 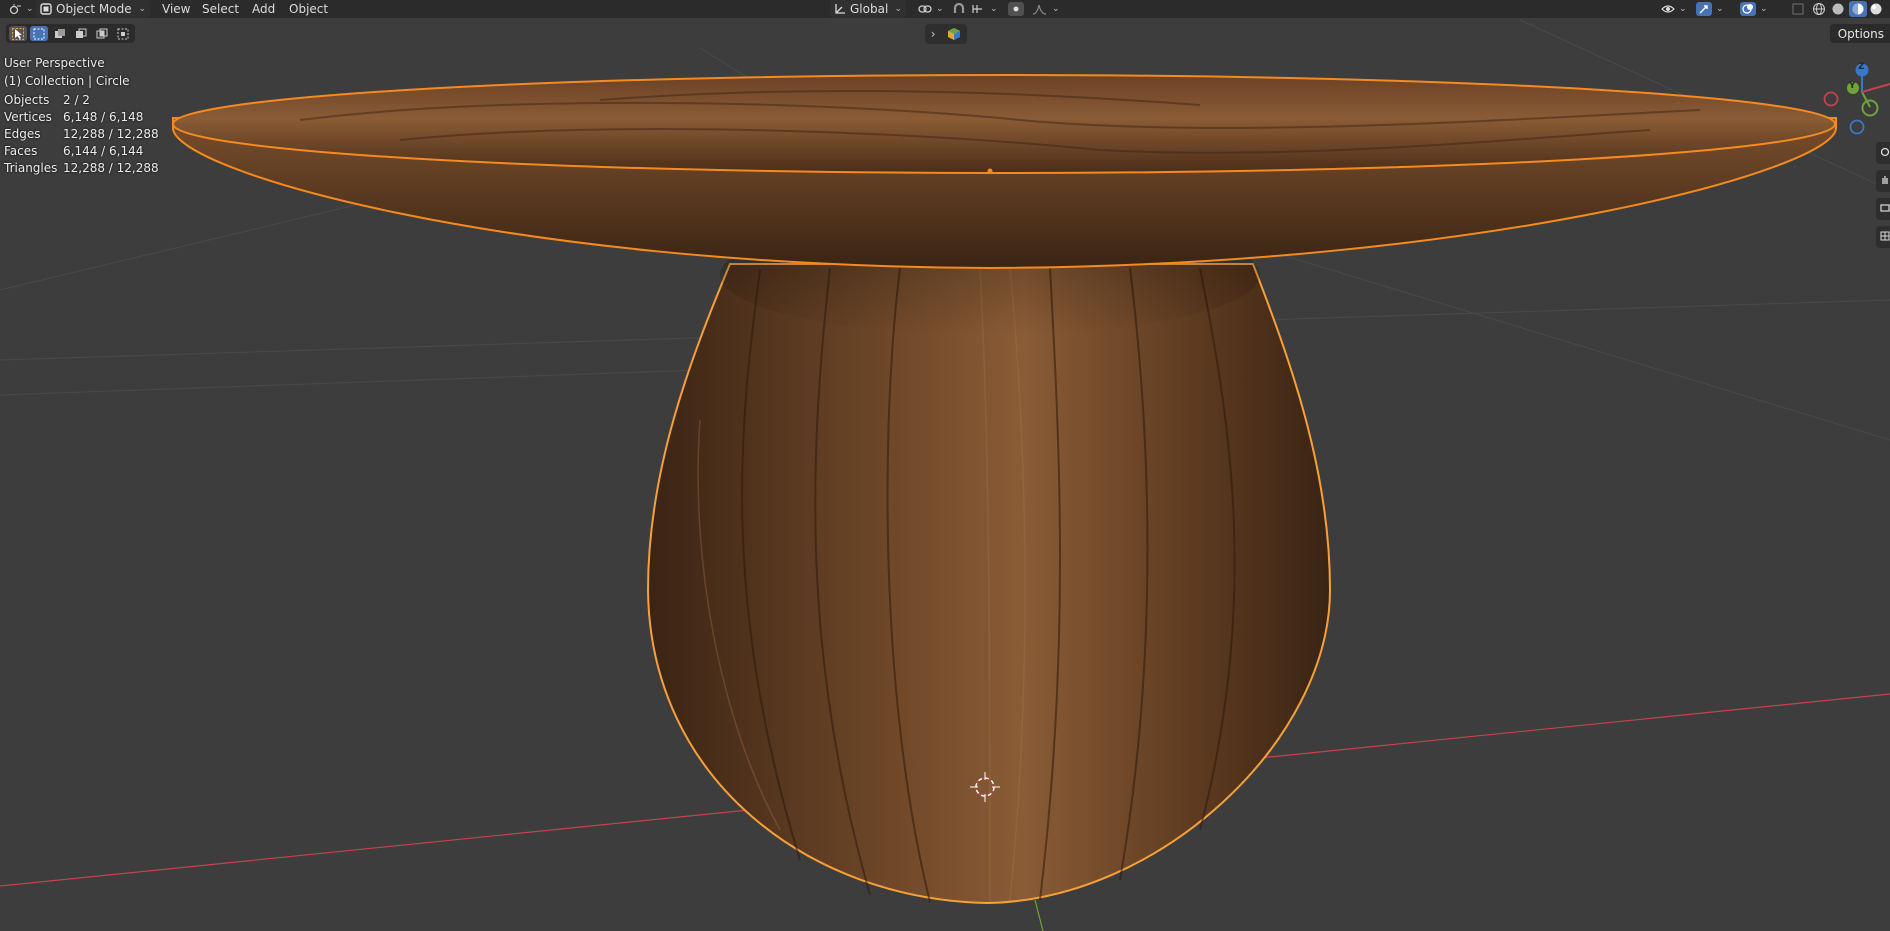 What do you see at coordinates (1883, 195) in the screenshot?
I see `navigation-tools` at bounding box center [1883, 195].